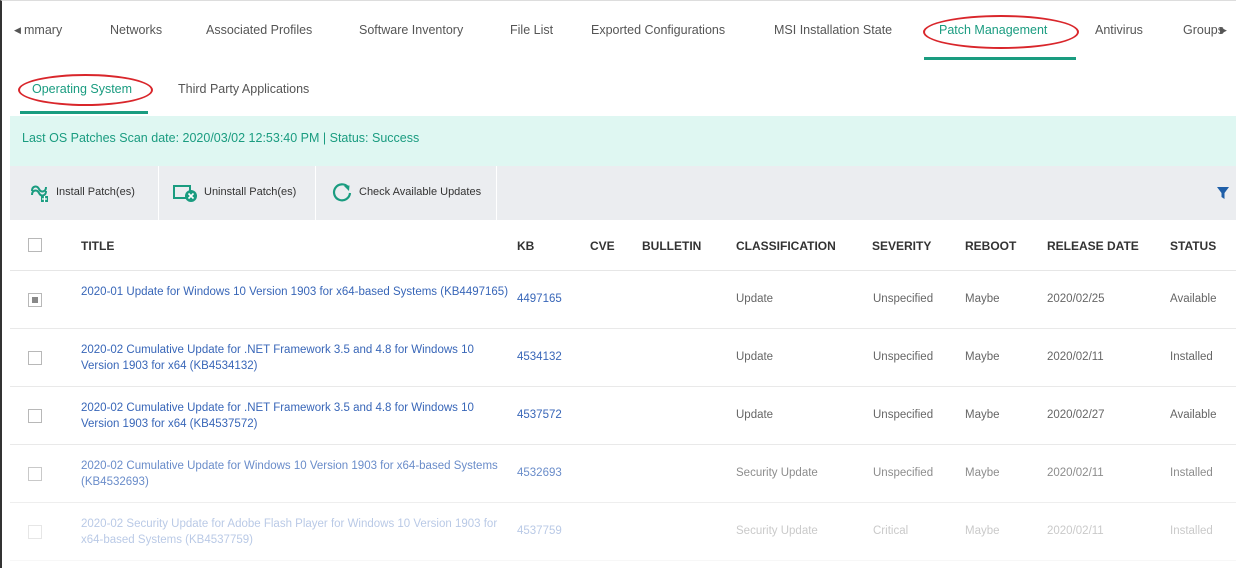 Image resolution: width=1236 pixels, height=568 pixels. I want to click on install-patches-button: Install Patch(es), so click(81, 192).